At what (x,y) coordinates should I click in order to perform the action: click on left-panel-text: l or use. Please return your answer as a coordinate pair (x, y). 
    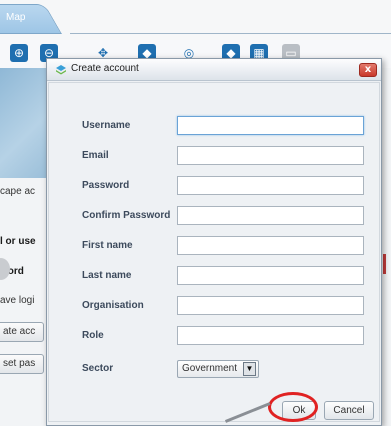
    Looking at the image, I should click on (18, 241).